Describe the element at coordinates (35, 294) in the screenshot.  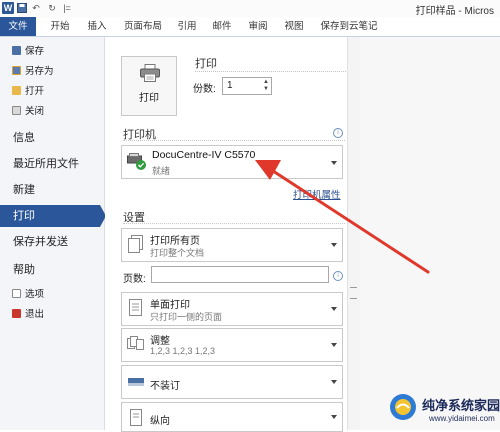
I see `nav-options-label: 选项` at that location.